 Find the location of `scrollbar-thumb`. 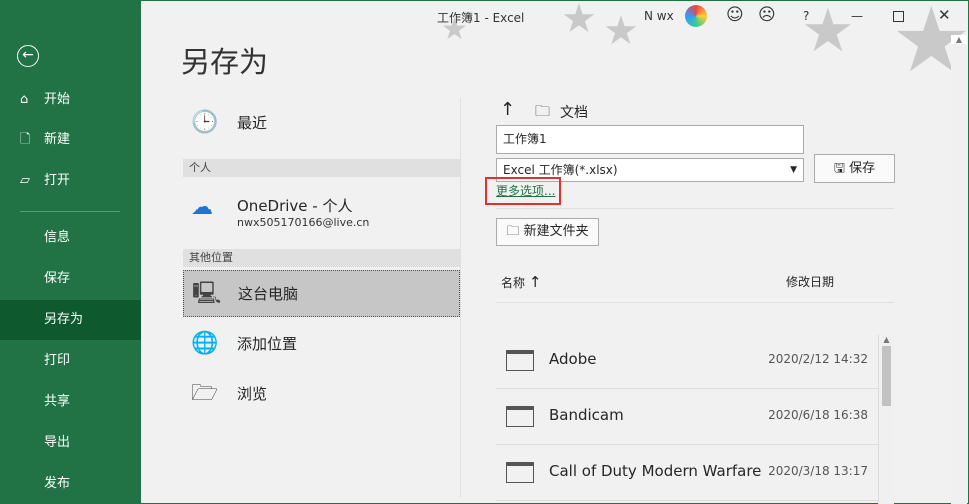

scrollbar-thumb is located at coordinates (886, 376).